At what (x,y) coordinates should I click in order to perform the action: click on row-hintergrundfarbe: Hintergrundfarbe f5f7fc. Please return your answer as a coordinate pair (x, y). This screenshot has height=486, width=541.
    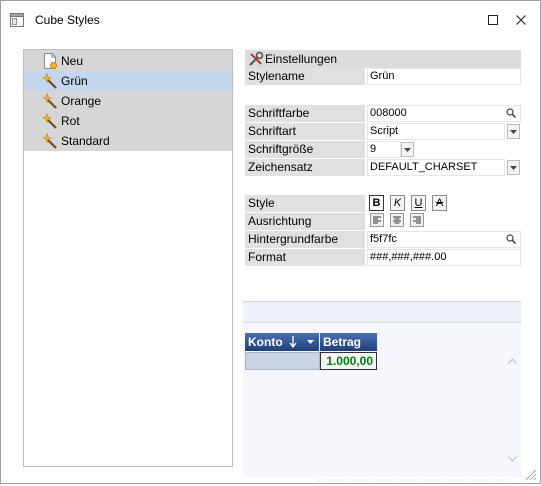
    Looking at the image, I should click on (383, 240).